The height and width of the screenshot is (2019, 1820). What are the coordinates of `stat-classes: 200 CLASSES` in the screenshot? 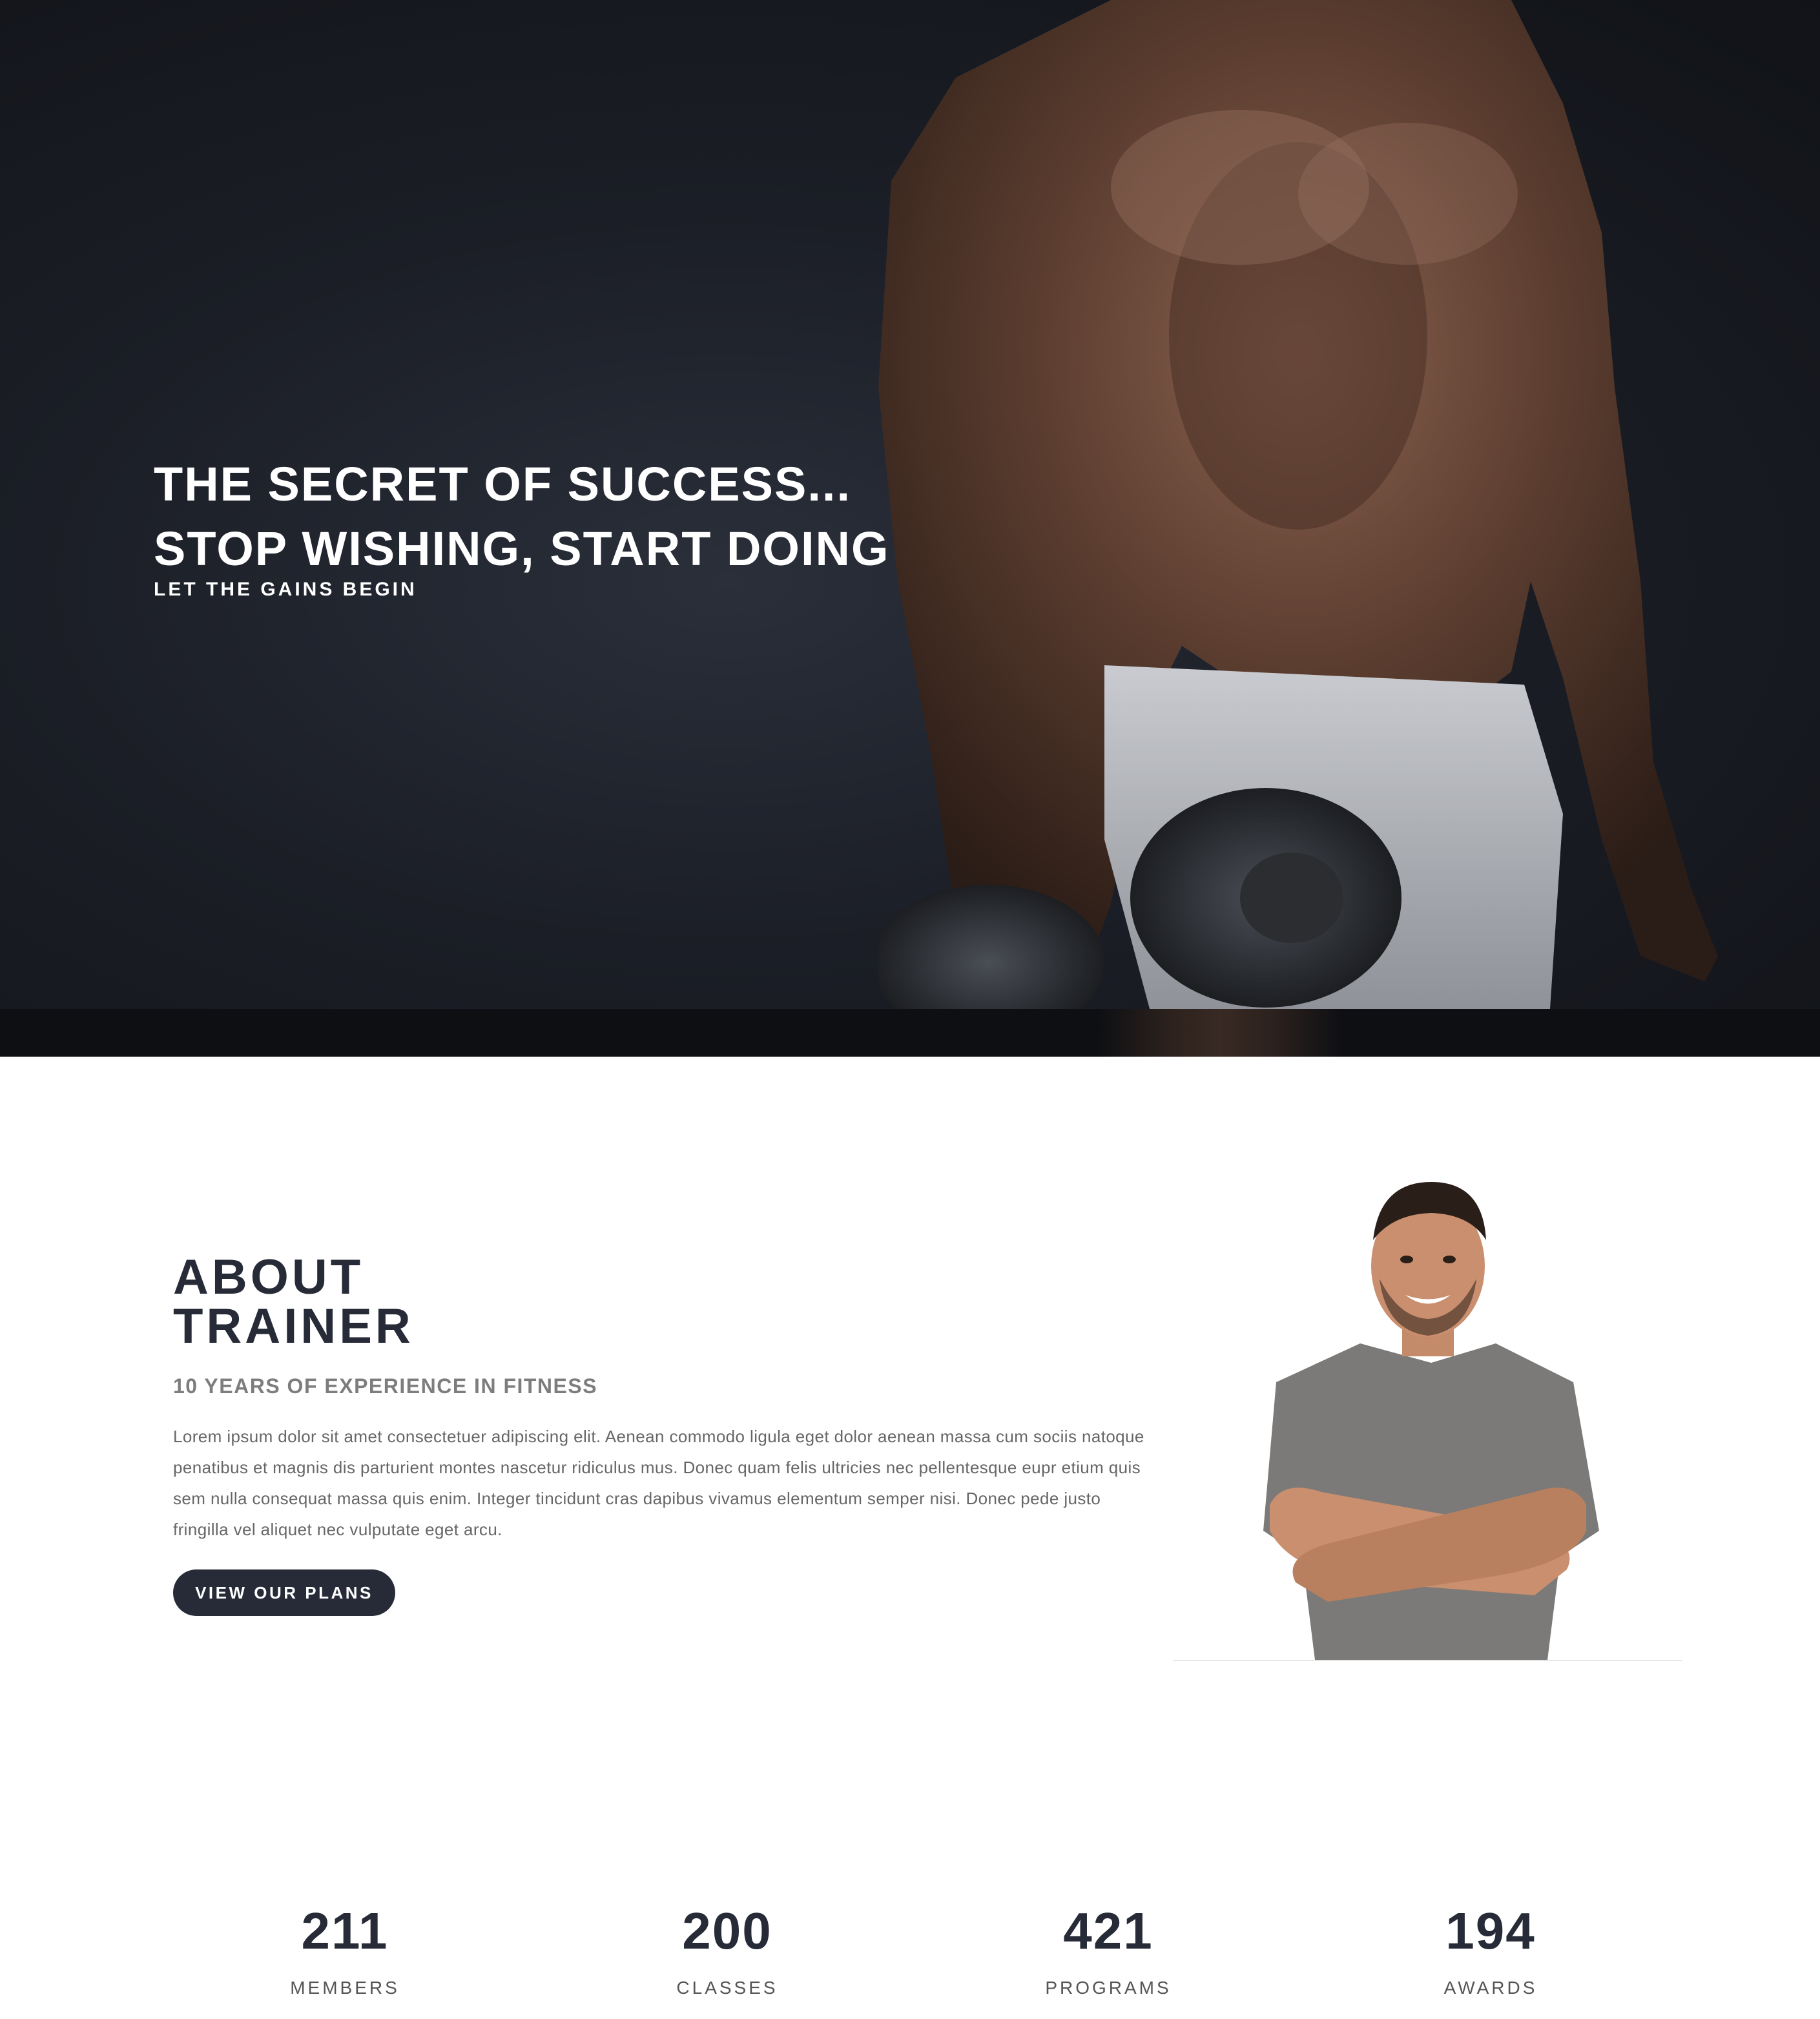 It's located at (727, 1949).